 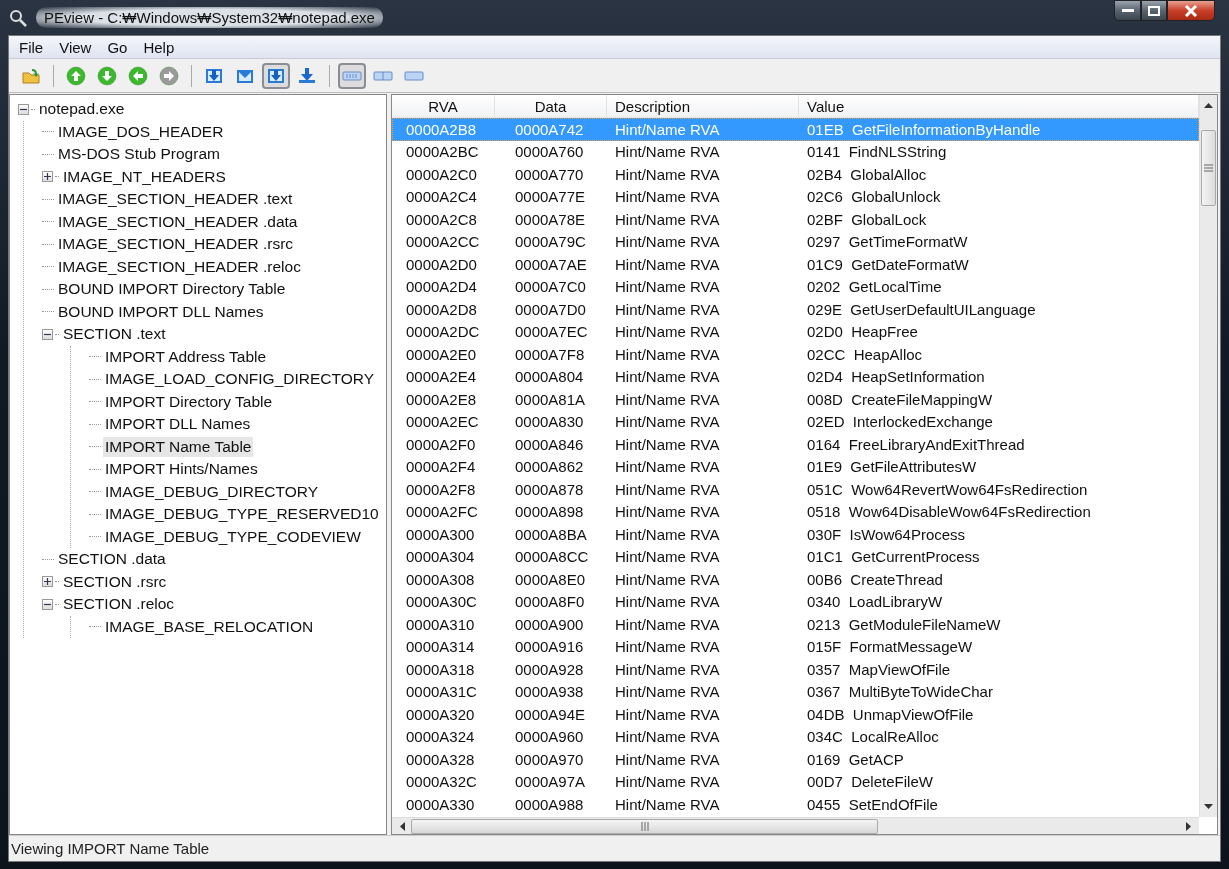 I want to click on table-cell-text: 0340 LoadLibraryW, so click(x=875, y=602).